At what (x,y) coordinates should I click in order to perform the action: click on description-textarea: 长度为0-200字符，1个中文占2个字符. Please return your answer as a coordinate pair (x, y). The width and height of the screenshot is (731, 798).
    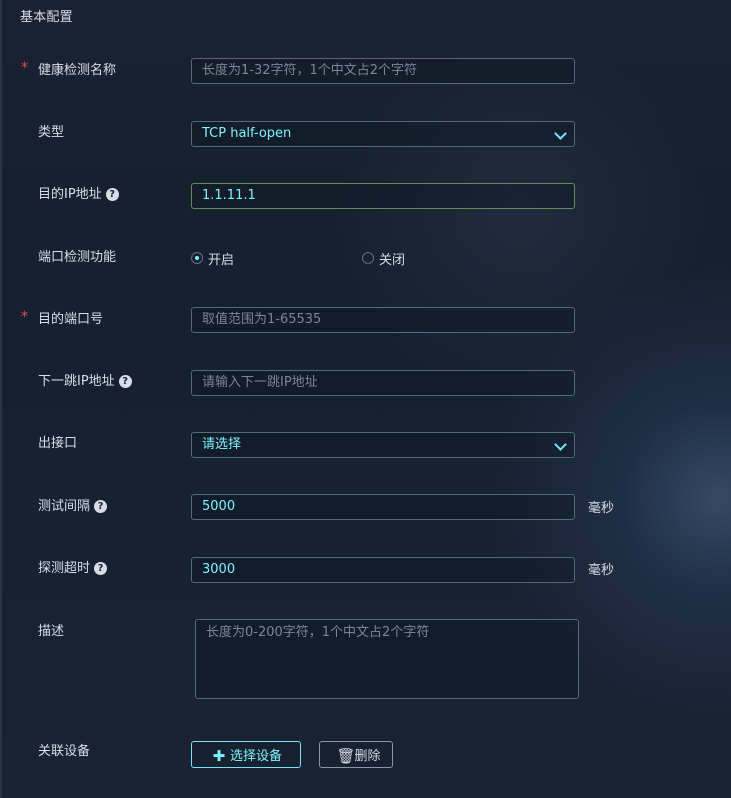
    Looking at the image, I should click on (387, 659).